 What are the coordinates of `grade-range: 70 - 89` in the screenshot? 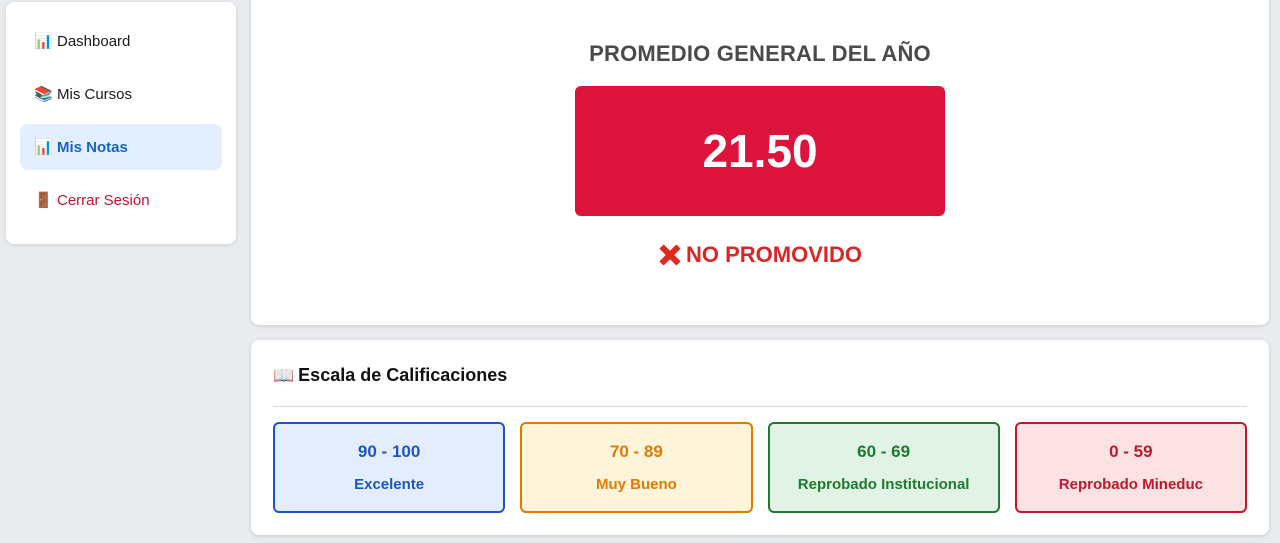 It's located at (636, 451).